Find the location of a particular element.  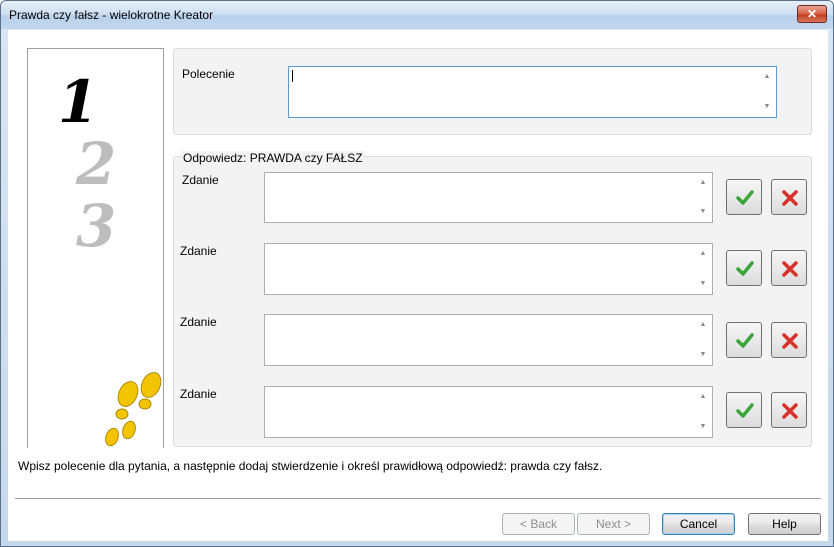

close-icon: ✕ is located at coordinates (812, 14).